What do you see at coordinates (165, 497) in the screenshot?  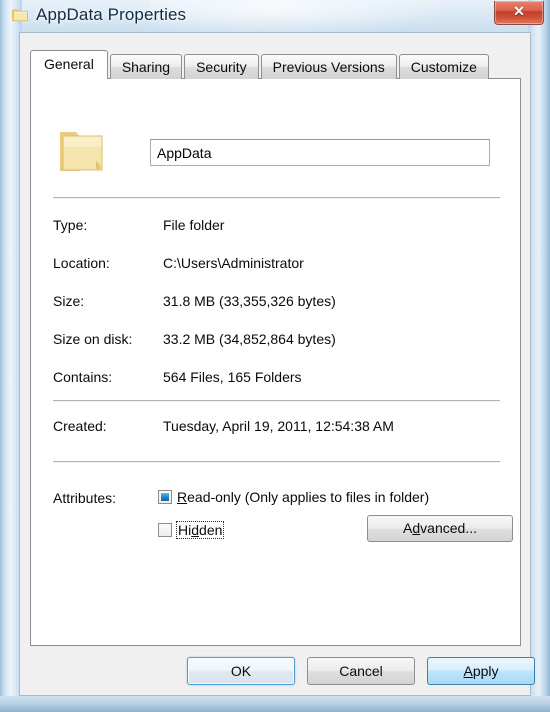 I see `readonly-checkbox` at bounding box center [165, 497].